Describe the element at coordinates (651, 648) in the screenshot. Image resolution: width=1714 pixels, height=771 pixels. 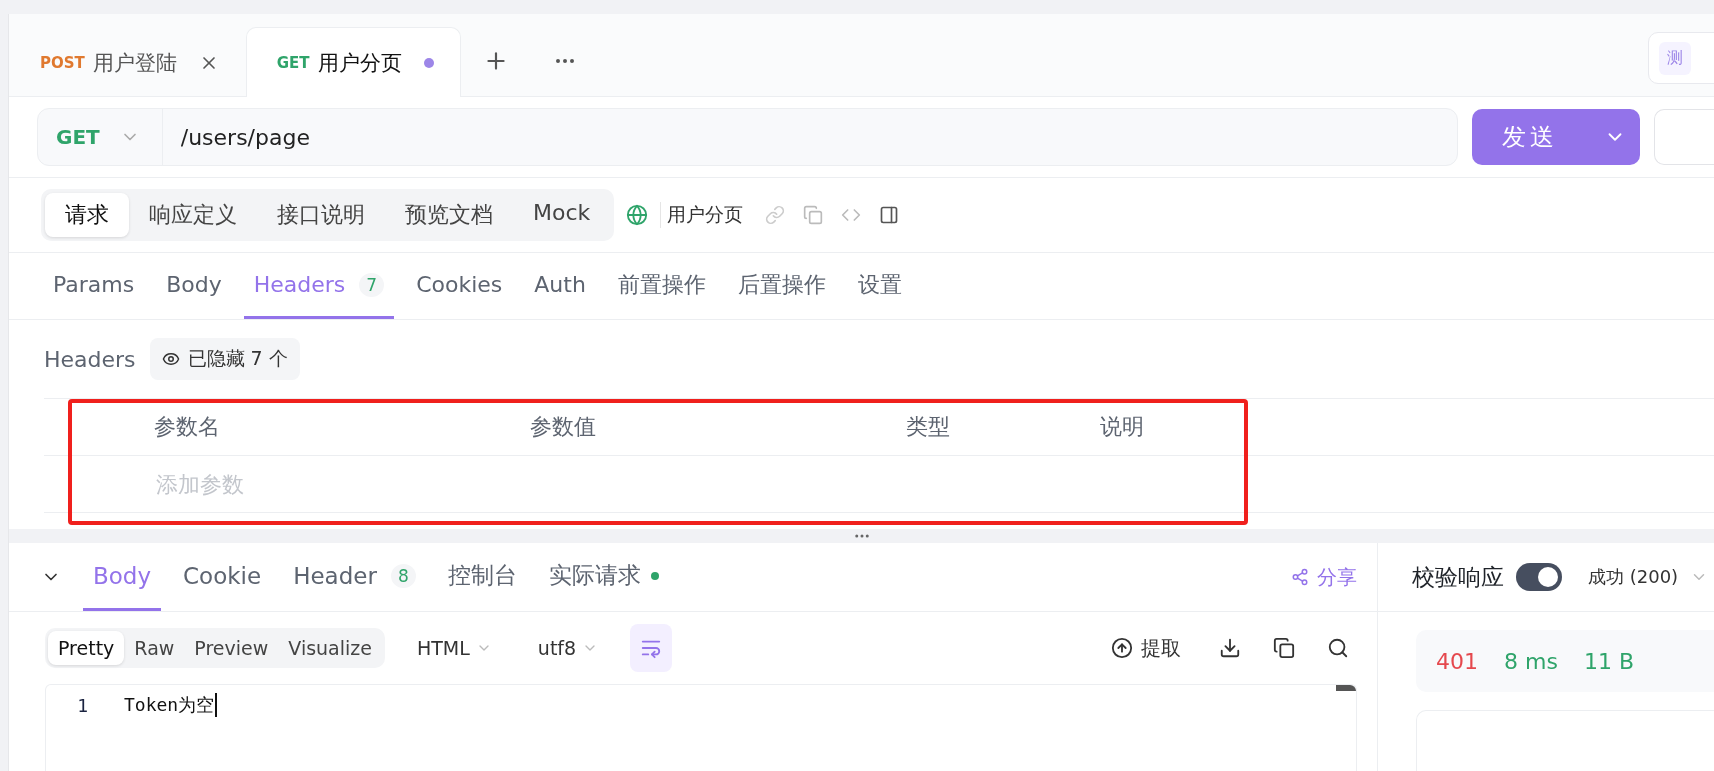
I see `wrap-button` at that location.